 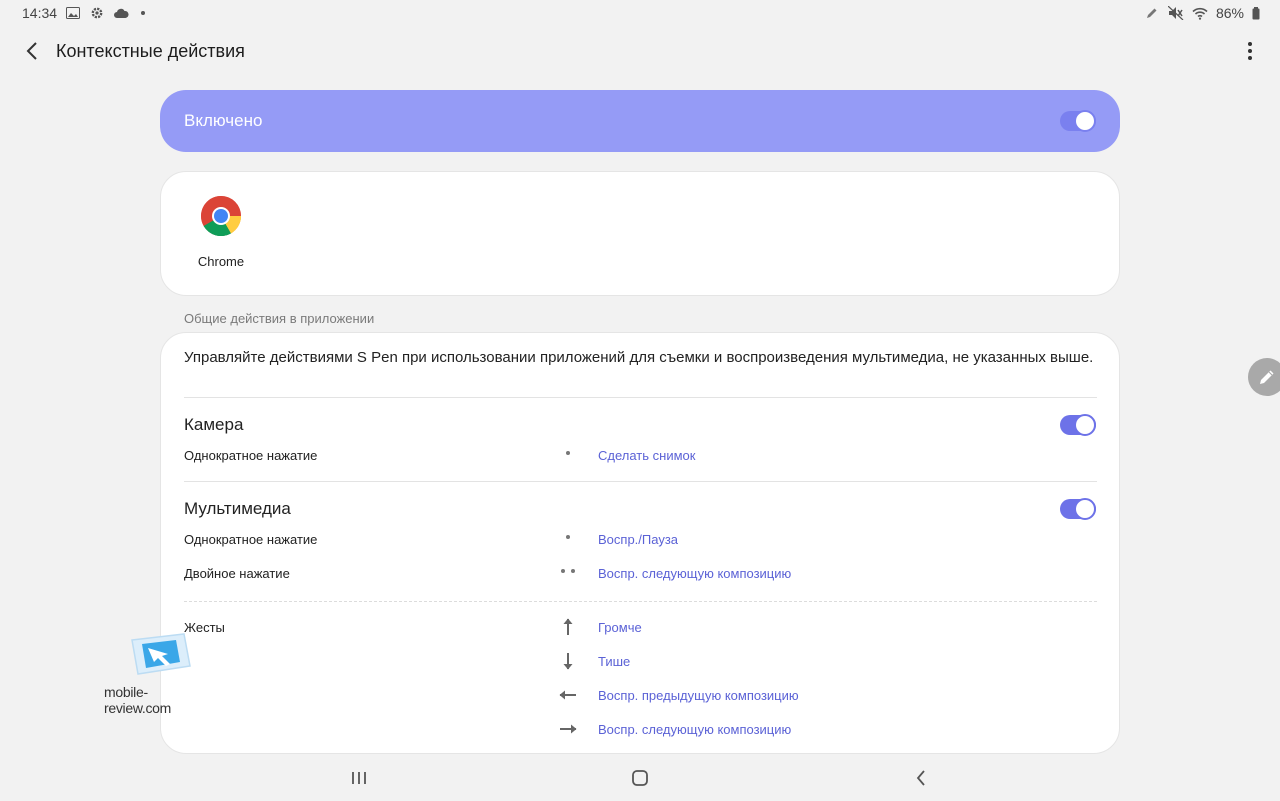 I want to click on settings-gear-icon, so click(x=97, y=13).